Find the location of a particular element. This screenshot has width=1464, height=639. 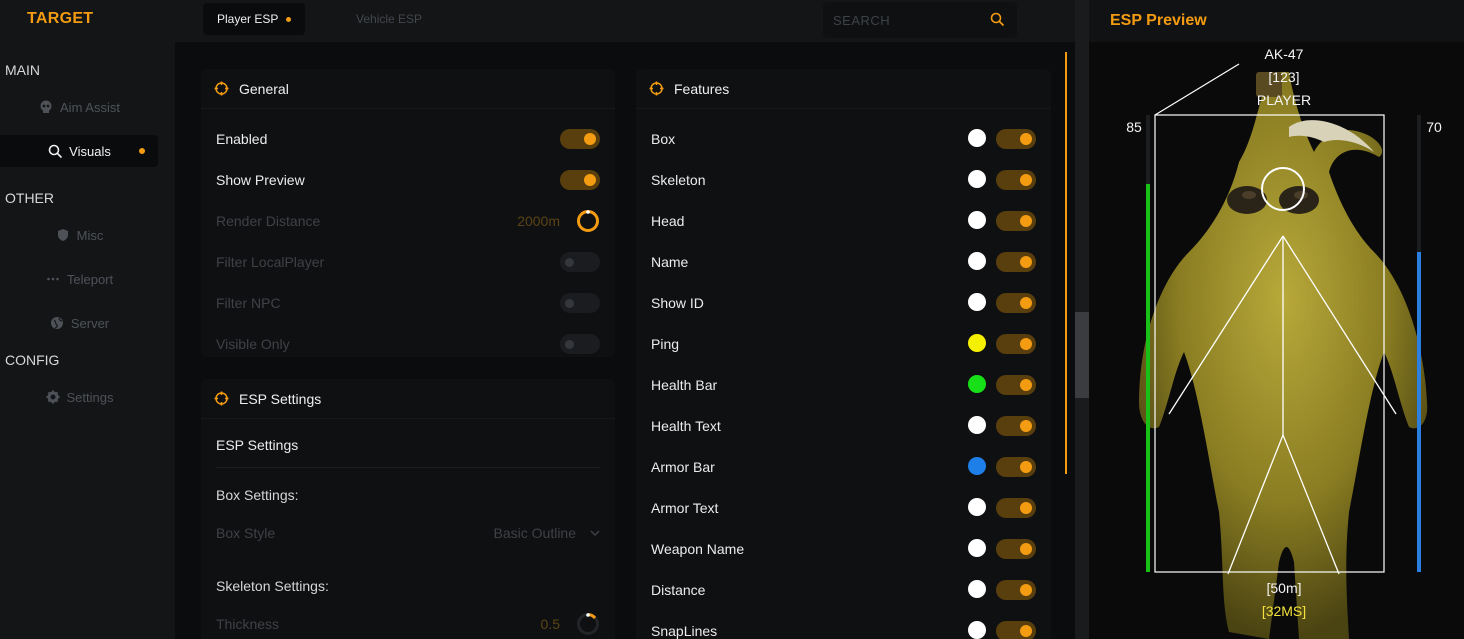

panel-title: General is located at coordinates (264, 88).